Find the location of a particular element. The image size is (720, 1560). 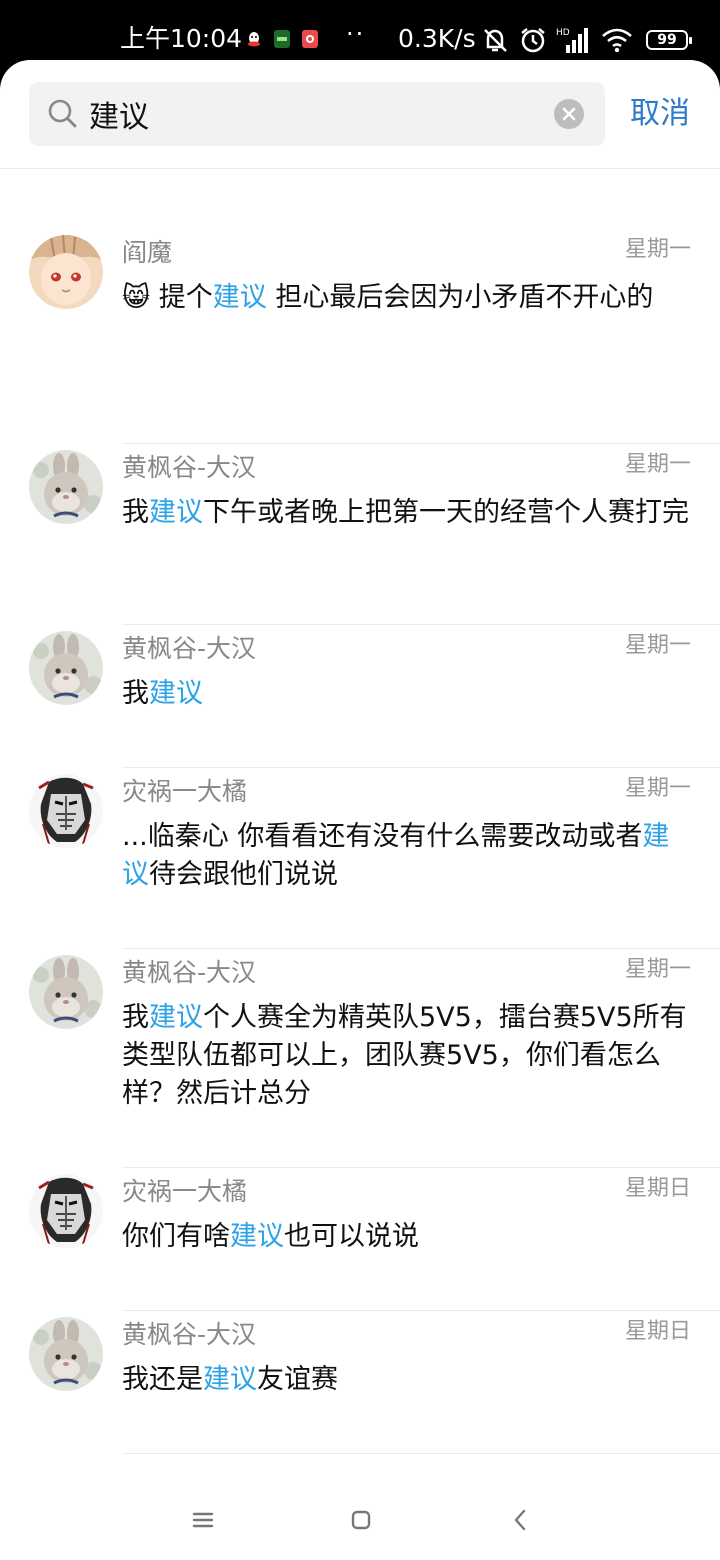

message-fragment: 你们有啥 is located at coordinates (176, 1236).